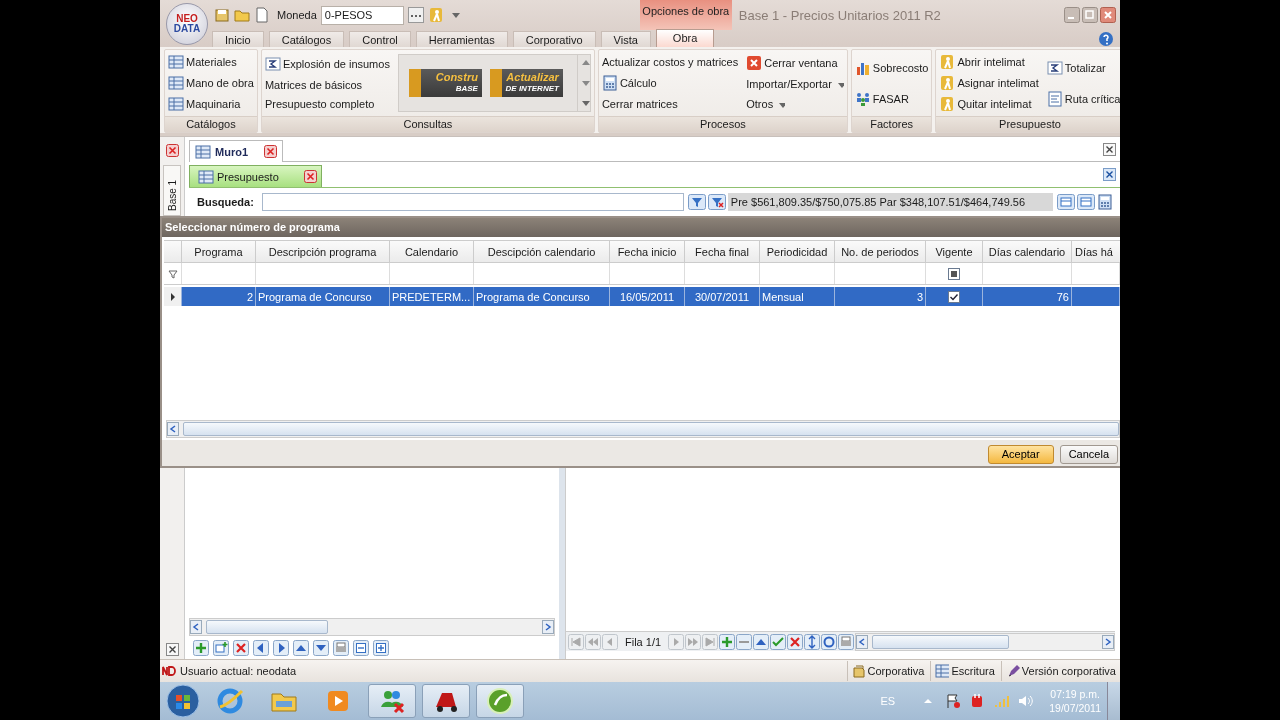 This screenshot has height=720, width=1280. Describe the element at coordinates (183, 701) in the screenshot. I see `start-button` at that location.